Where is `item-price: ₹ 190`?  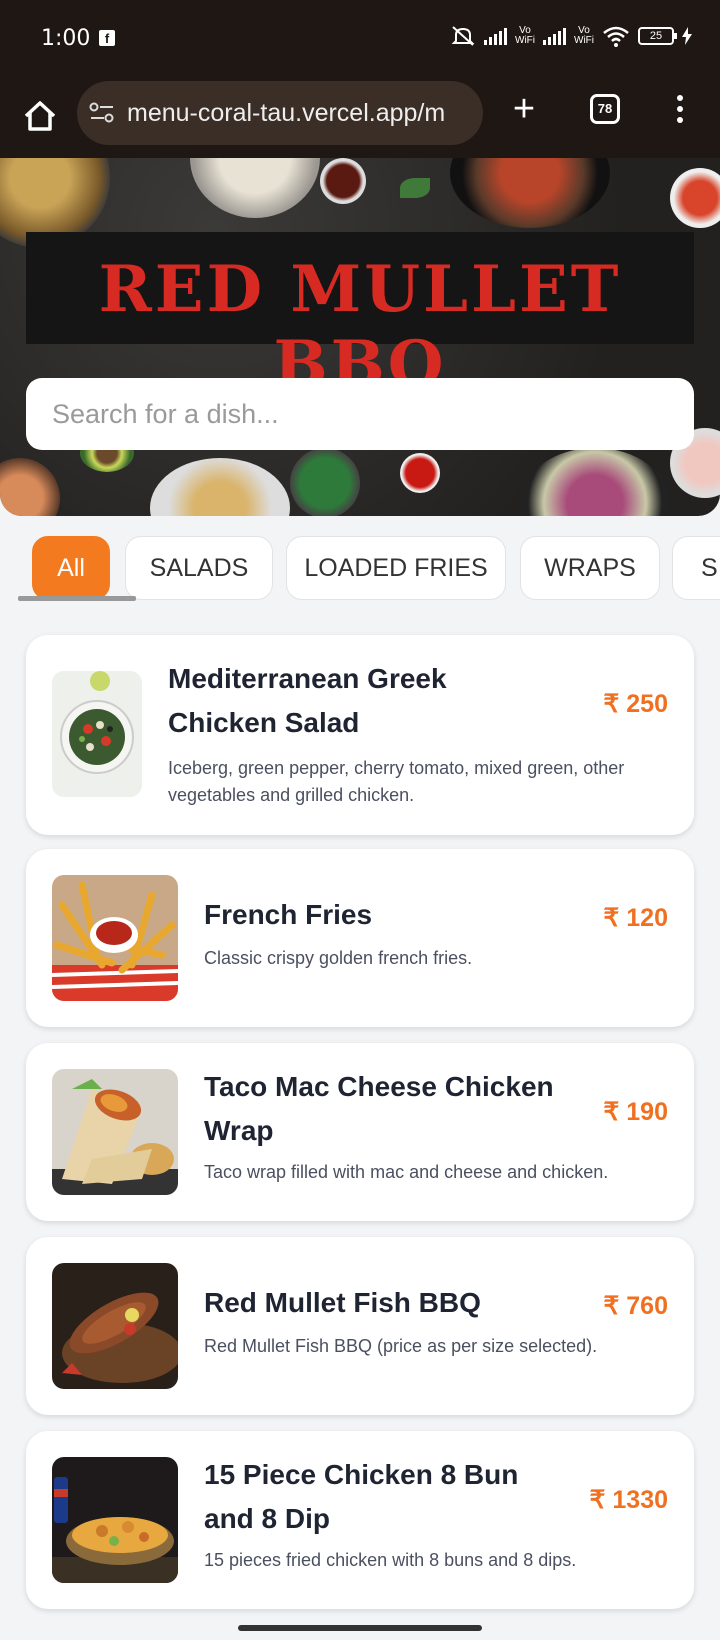
item-price: ₹ 190 is located at coordinates (635, 1112).